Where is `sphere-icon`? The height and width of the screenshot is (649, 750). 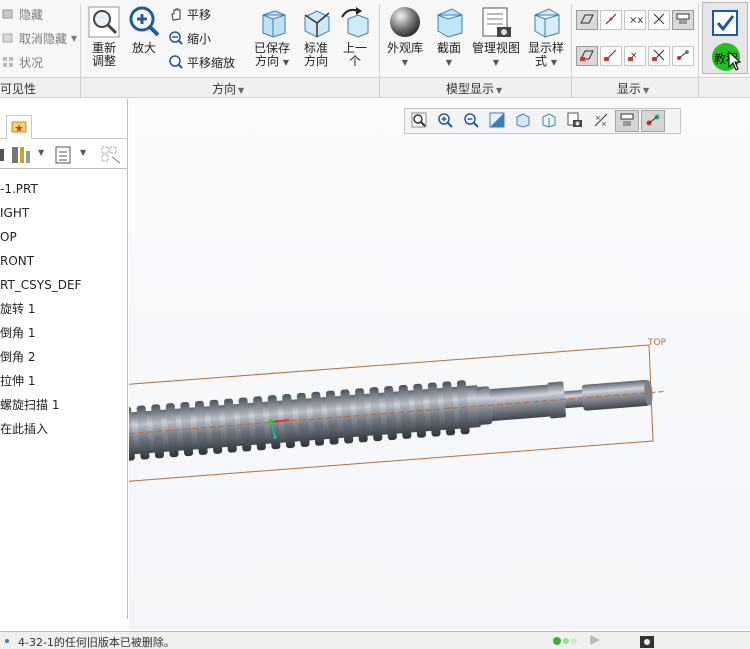
sphere-icon is located at coordinates (405, 22).